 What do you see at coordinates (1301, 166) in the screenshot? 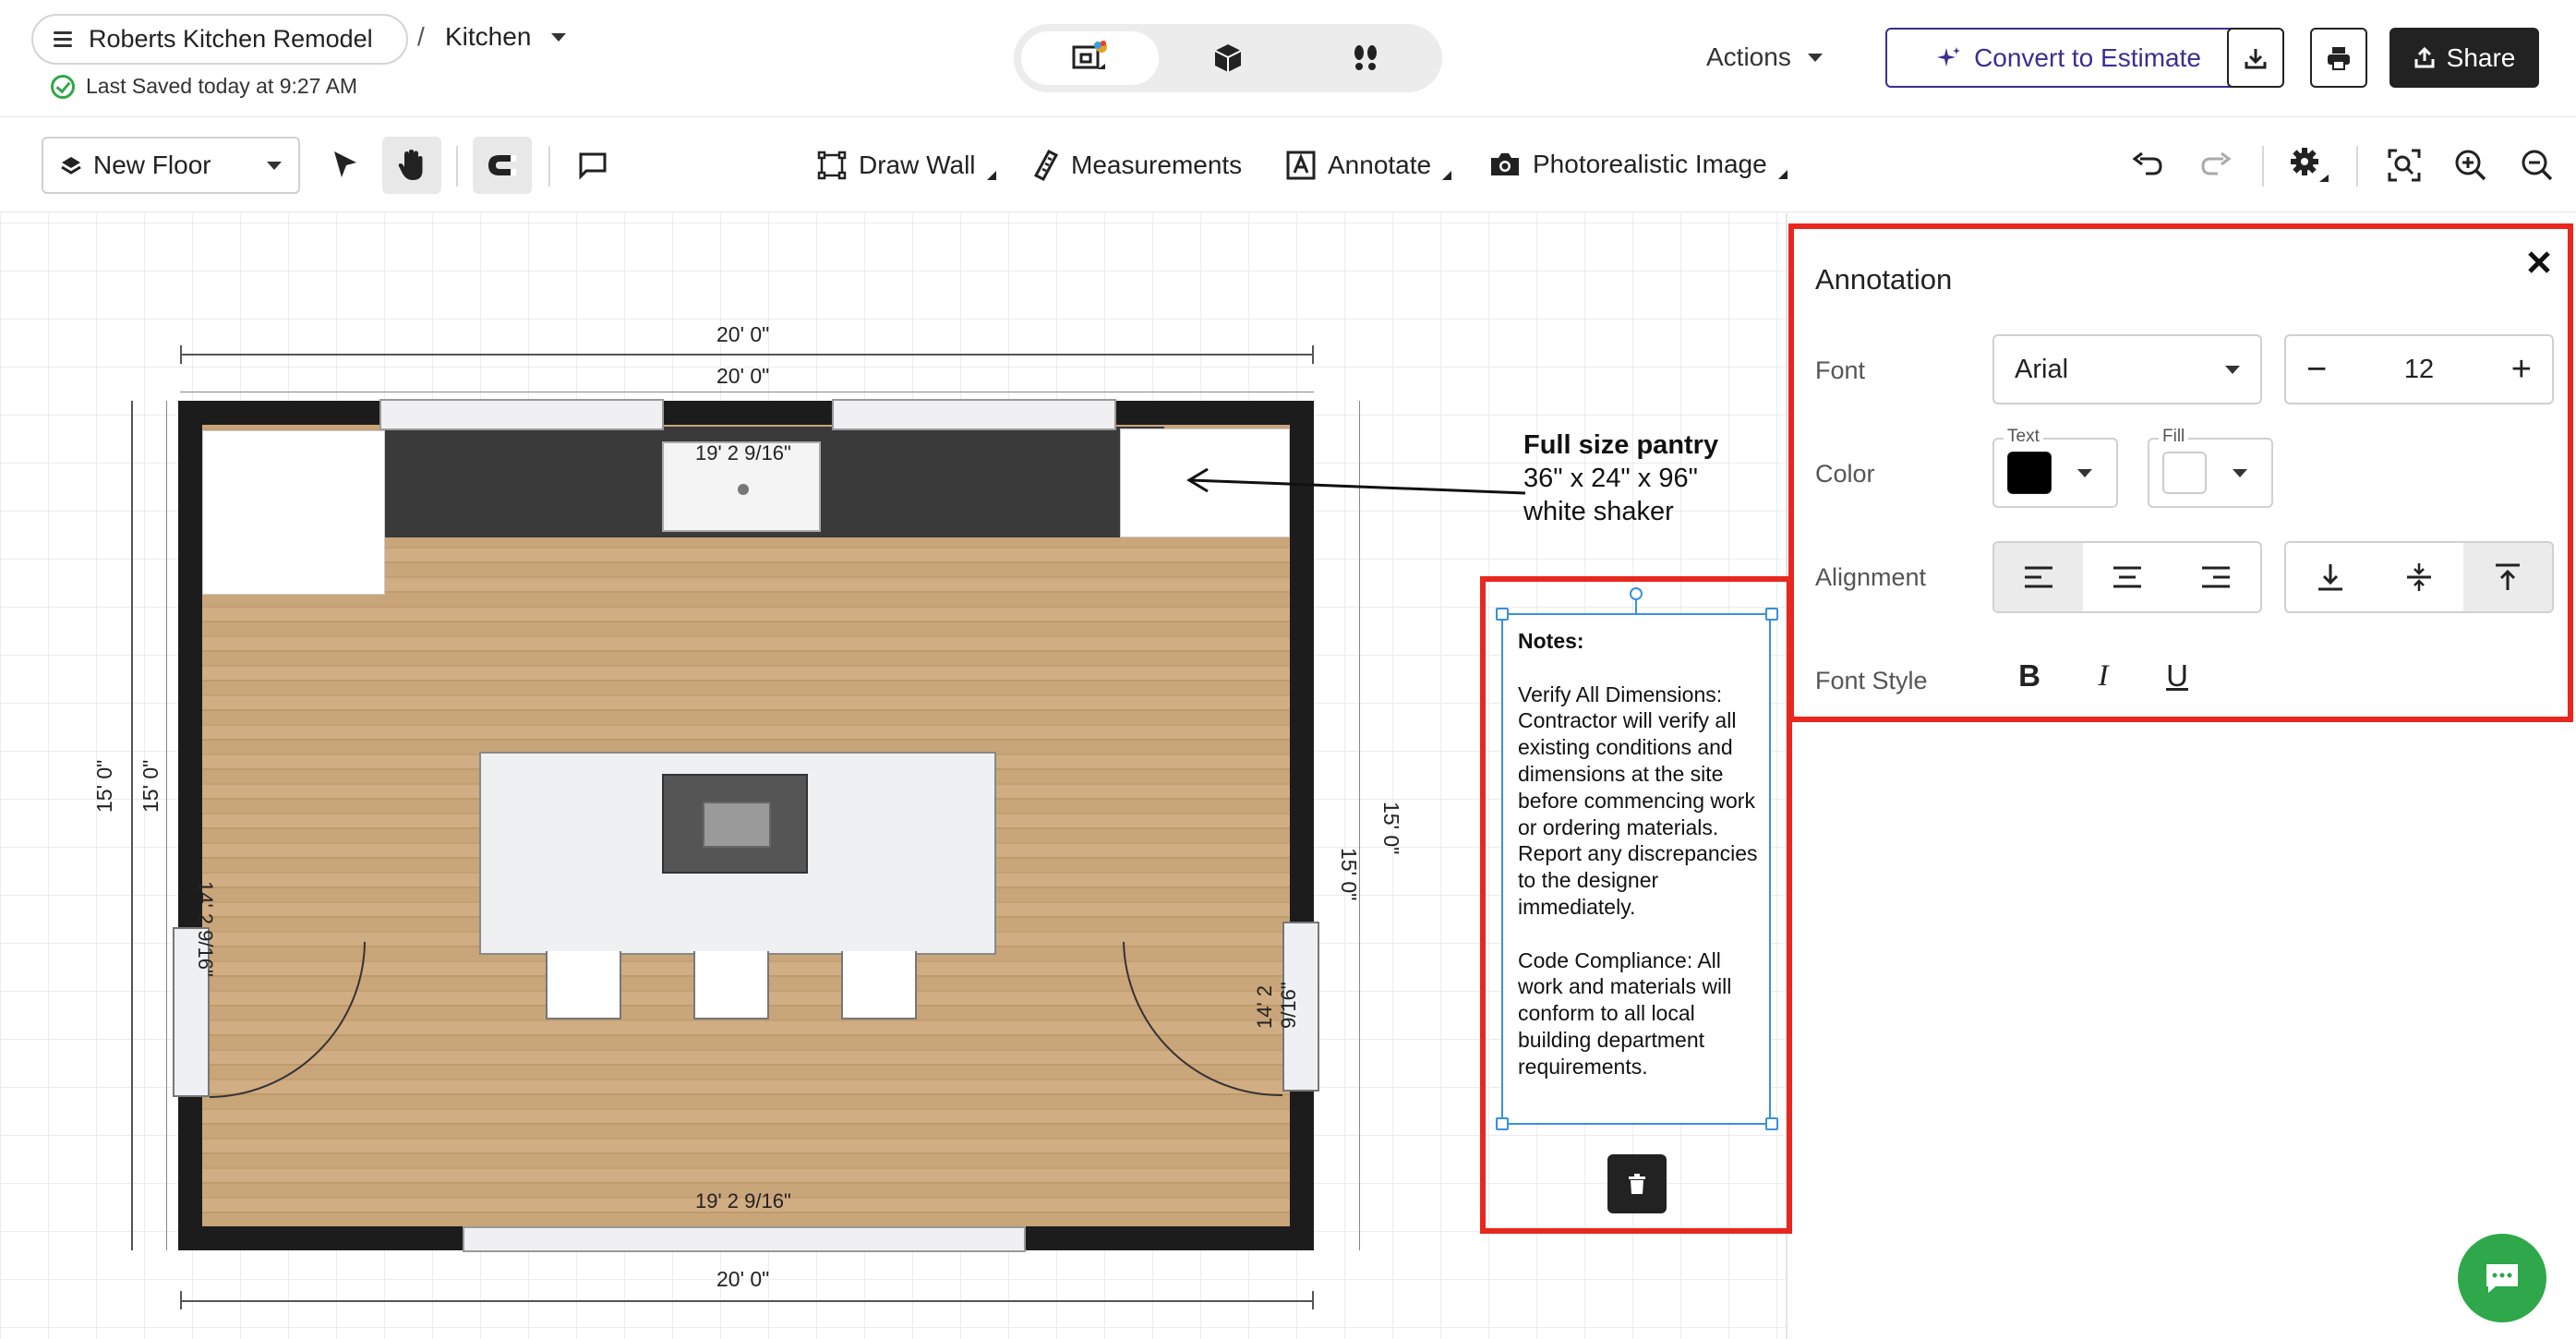
I see `annotate-icon` at bounding box center [1301, 166].